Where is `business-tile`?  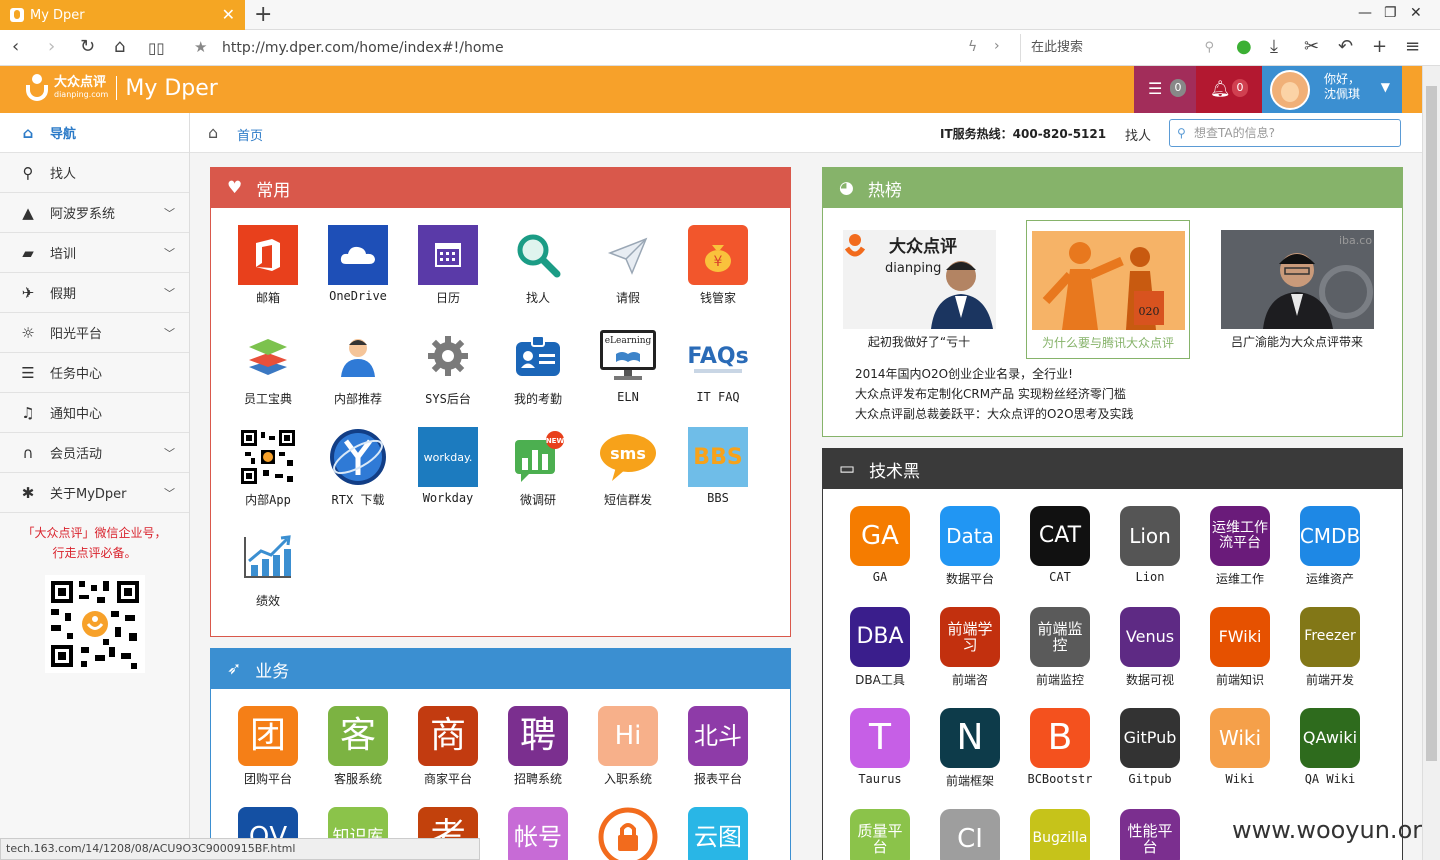
business-tile is located at coordinates (628, 833).